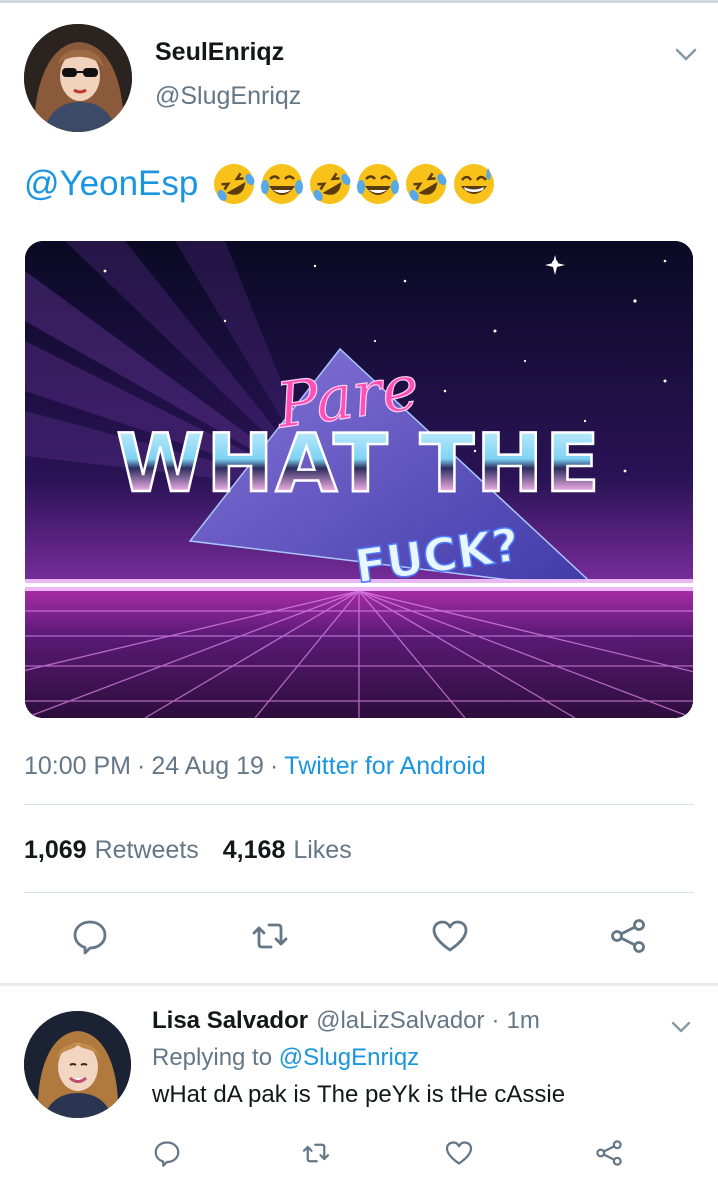  Describe the element at coordinates (349, 1057) in the screenshot. I see `replying-to-mention: @SlugEnriqz` at that location.